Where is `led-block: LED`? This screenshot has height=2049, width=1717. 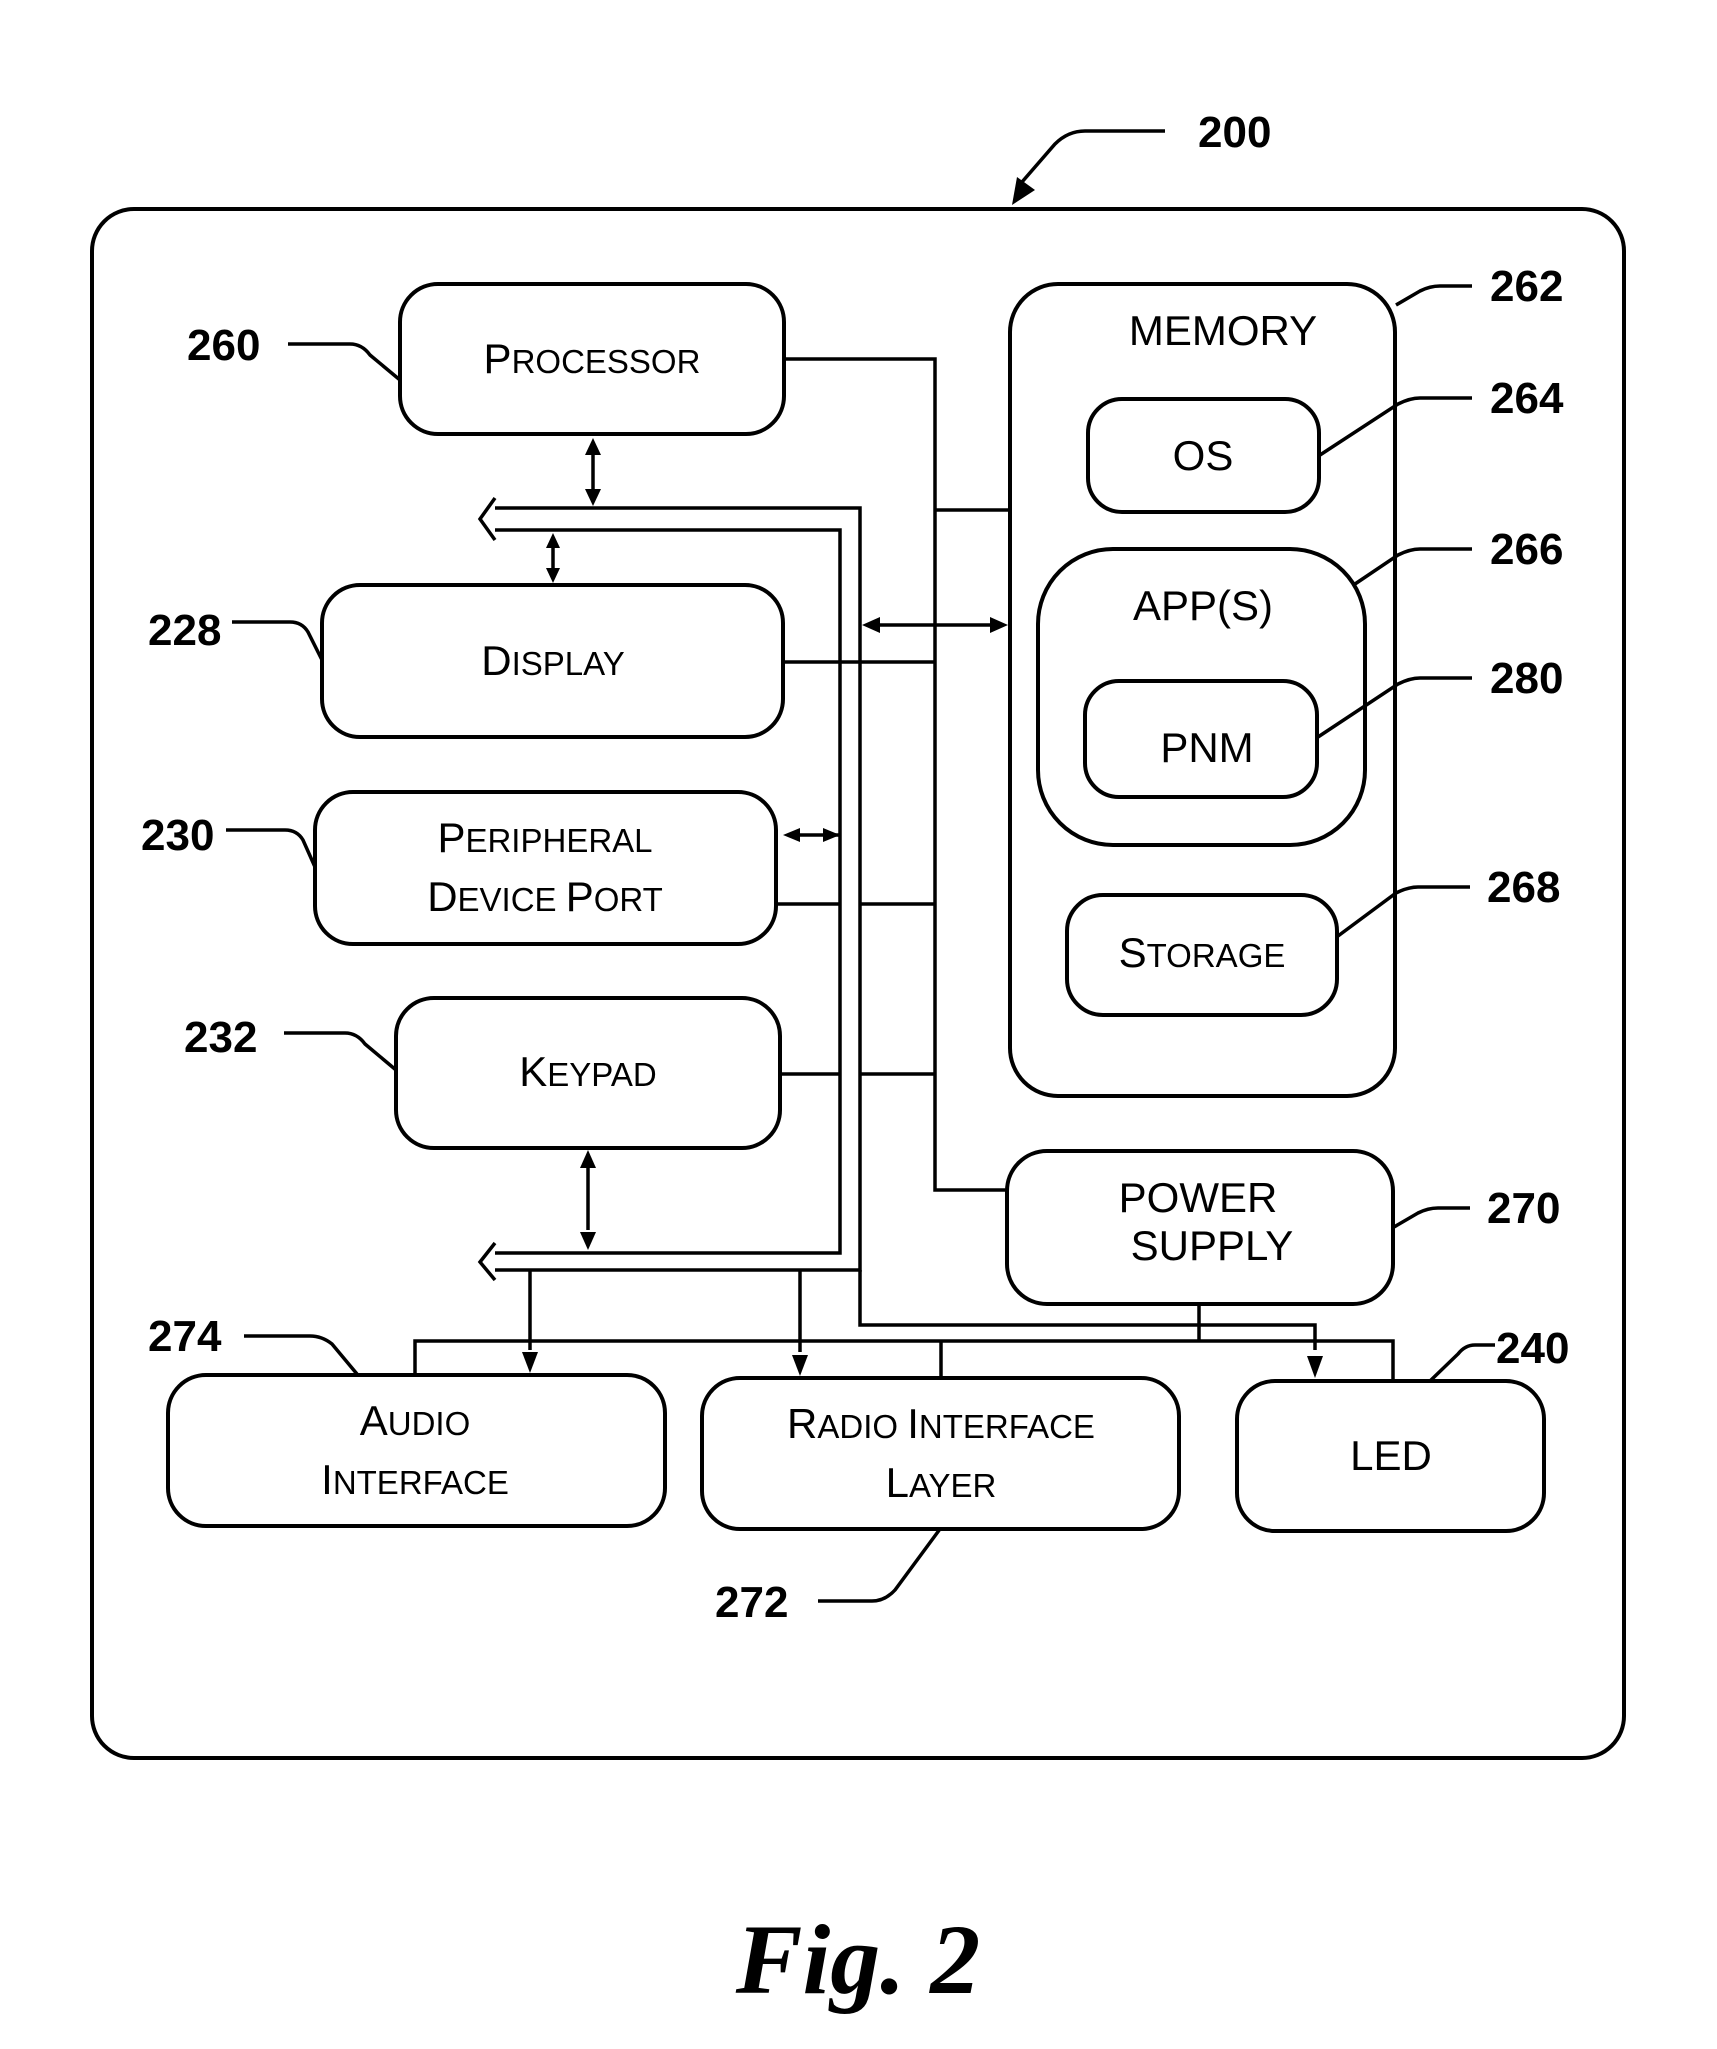
led-block: LED is located at coordinates (1390, 1456).